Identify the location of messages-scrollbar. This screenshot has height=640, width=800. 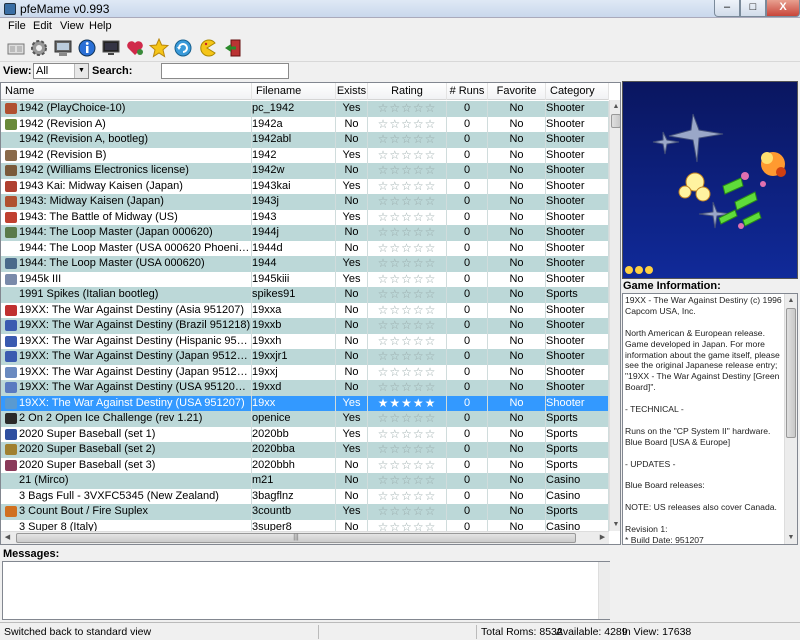
(604, 590).